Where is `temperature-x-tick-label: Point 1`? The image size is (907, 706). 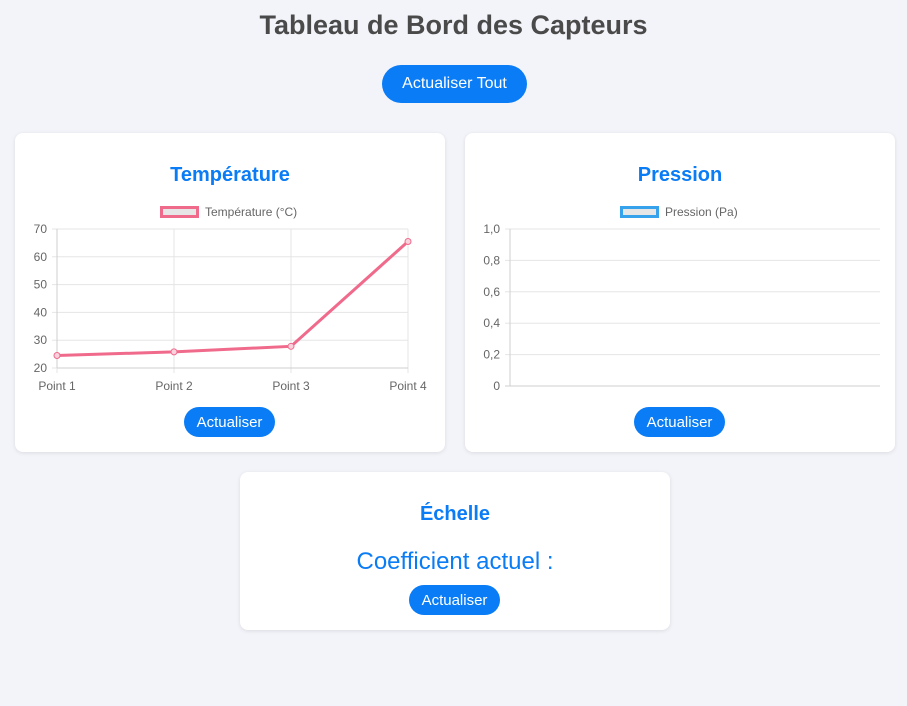 temperature-x-tick-label: Point 1 is located at coordinates (57, 386).